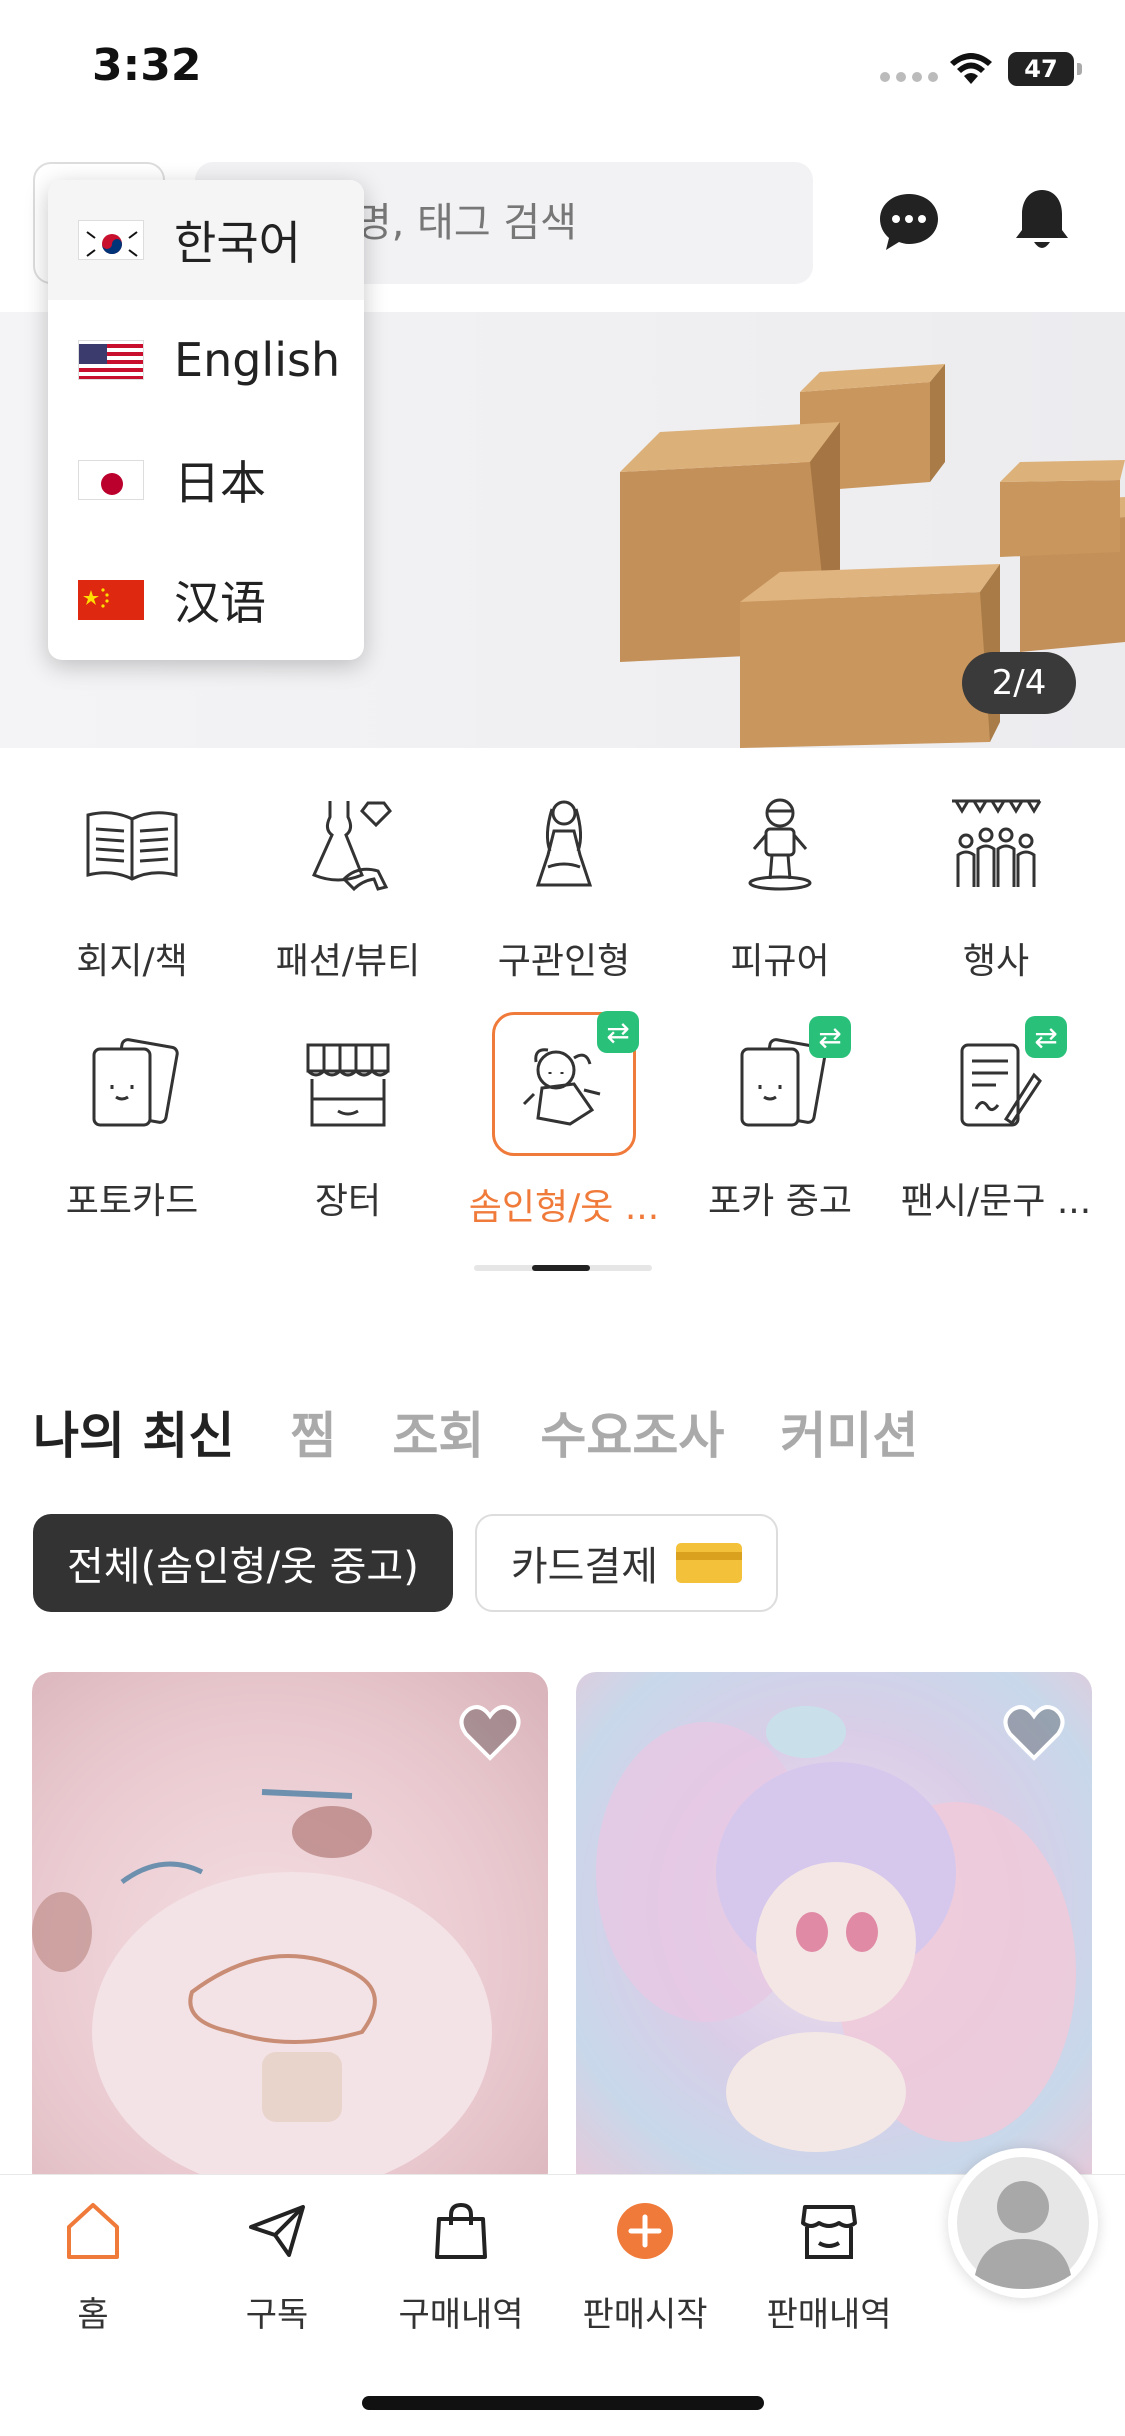 The height and width of the screenshot is (2436, 1125). I want to click on tab-views: 조회, so click(438, 1432).